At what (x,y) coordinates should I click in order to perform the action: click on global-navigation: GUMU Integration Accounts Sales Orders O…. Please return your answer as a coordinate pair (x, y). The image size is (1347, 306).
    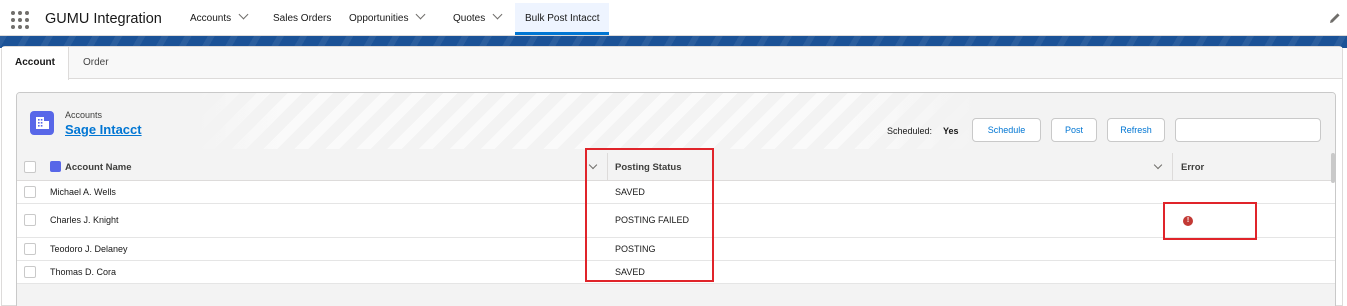
    Looking at the image, I should click on (673, 18).